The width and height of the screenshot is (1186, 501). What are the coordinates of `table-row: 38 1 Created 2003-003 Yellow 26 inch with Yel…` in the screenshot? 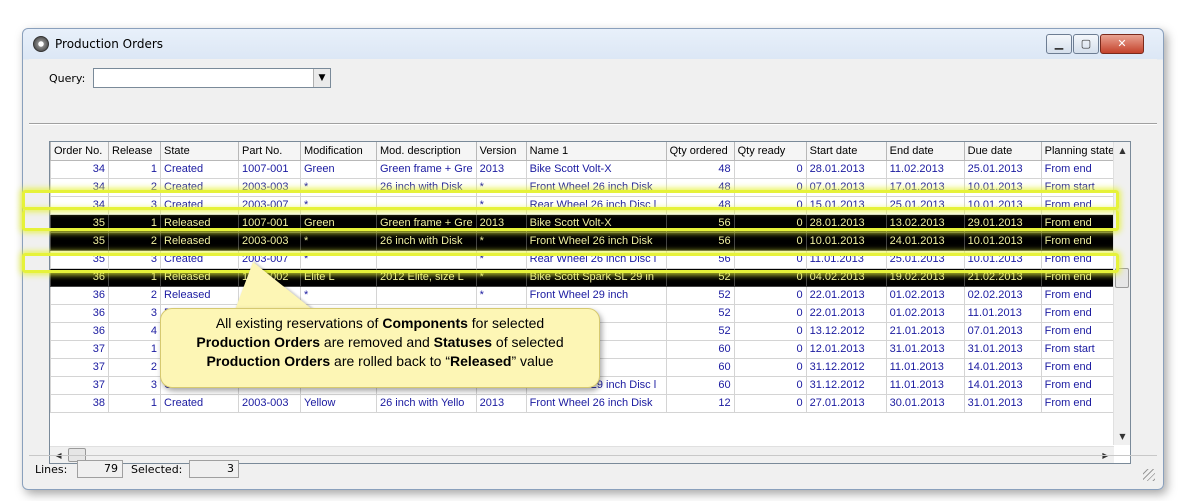 It's located at (584, 403).